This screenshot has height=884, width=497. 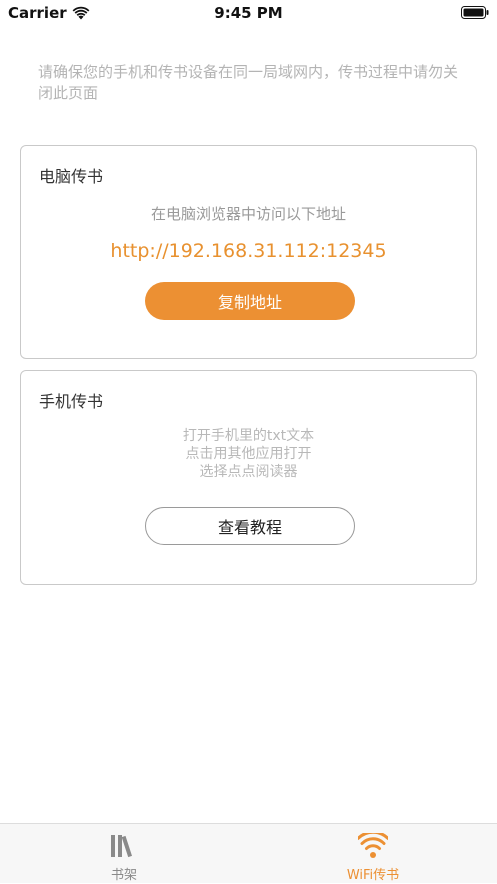 I want to click on tab-bookshelf-label: 书架, so click(x=123, y=875).